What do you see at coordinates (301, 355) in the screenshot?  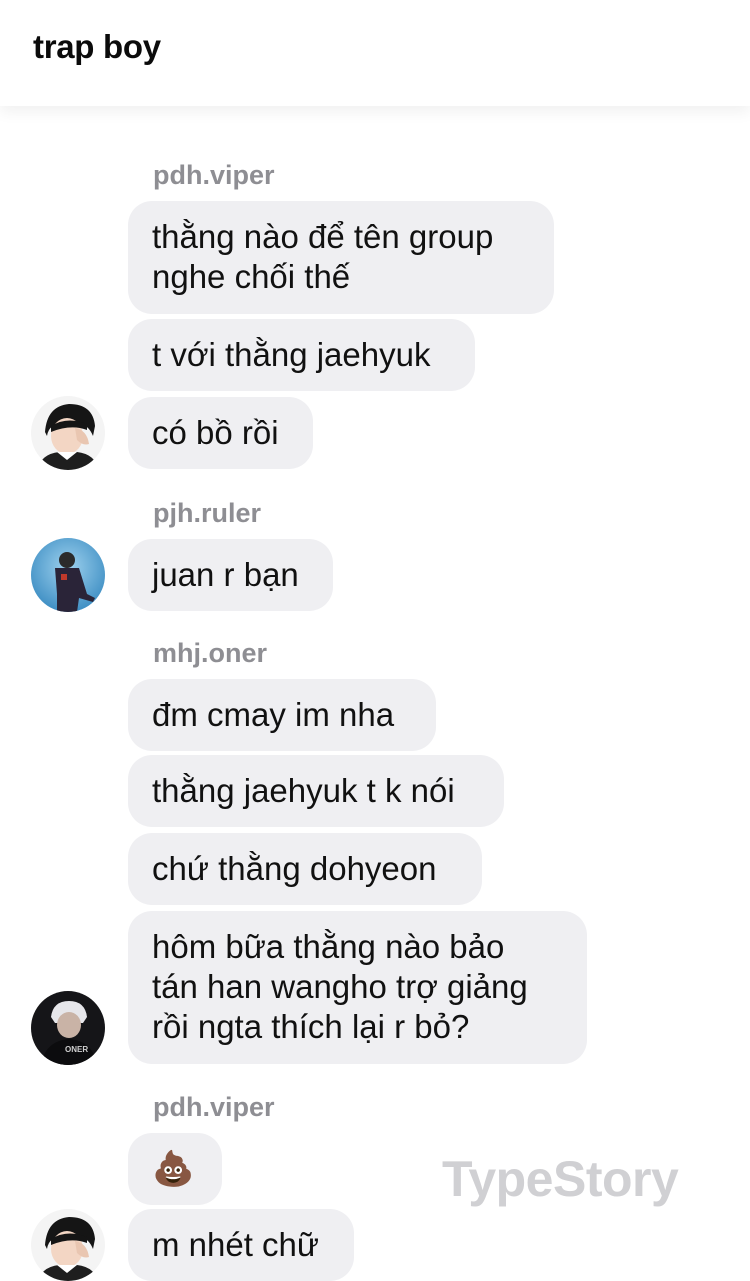 I see `message-bubble: t với thằng jaehyuk` at bounding box center [301, 355].